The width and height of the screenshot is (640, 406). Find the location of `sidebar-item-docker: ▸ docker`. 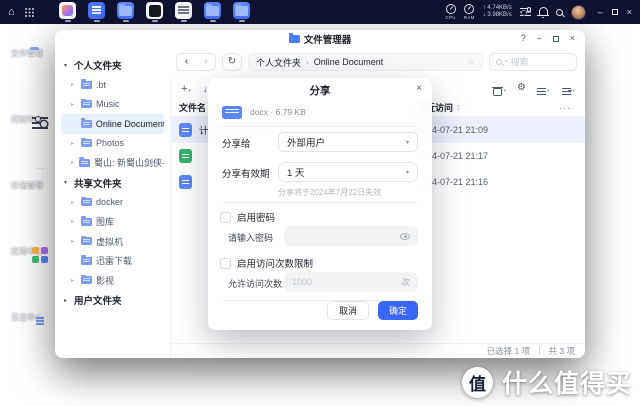

sidebar-item-docker: ▸ docker is located at coordinates (112, 203).